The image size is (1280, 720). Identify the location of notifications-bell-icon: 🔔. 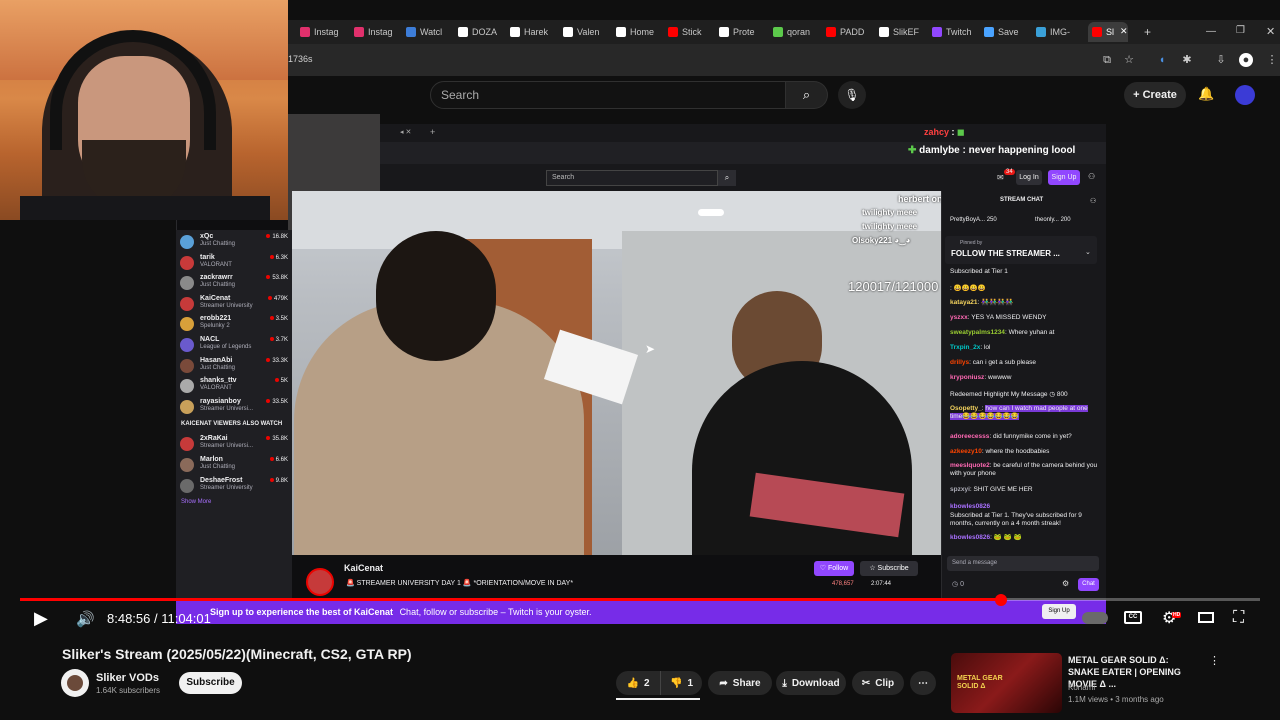
(1206, 94).